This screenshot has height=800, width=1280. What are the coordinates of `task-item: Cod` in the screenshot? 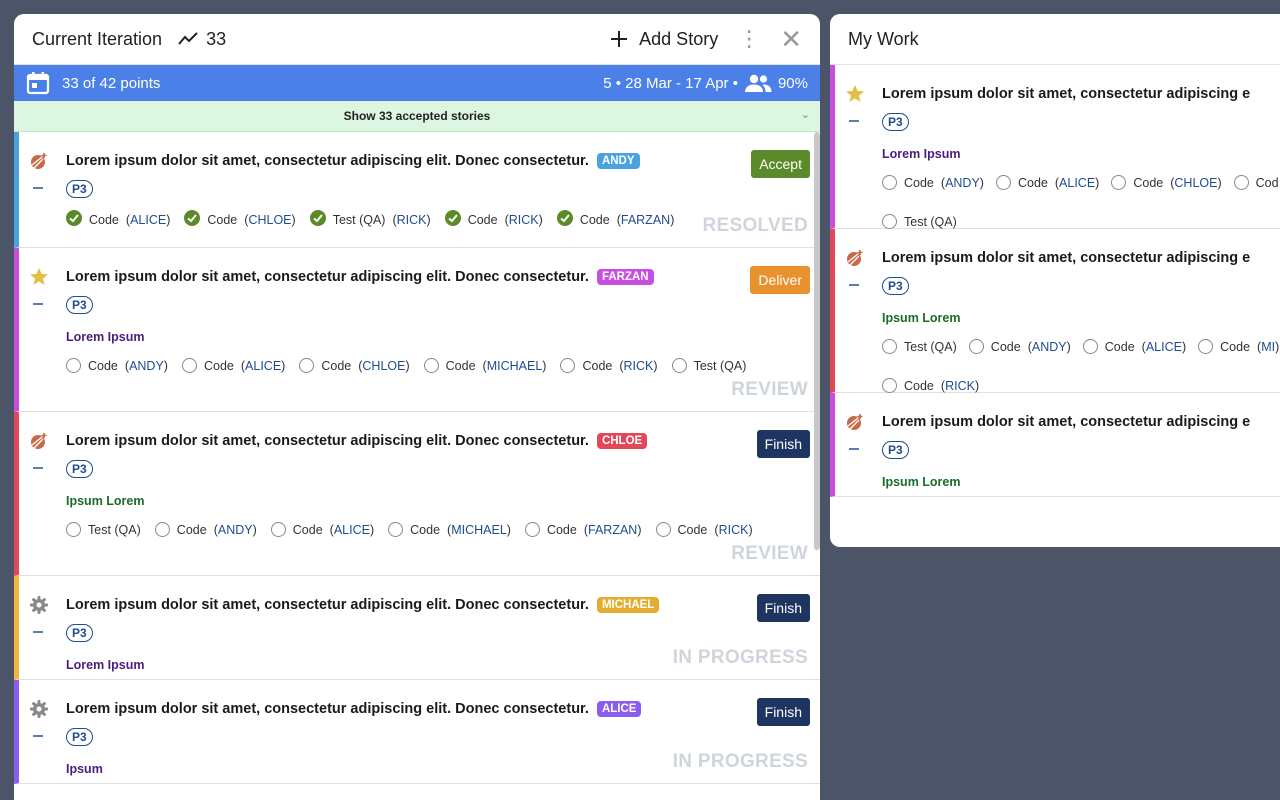 It's located at (1256, 182).